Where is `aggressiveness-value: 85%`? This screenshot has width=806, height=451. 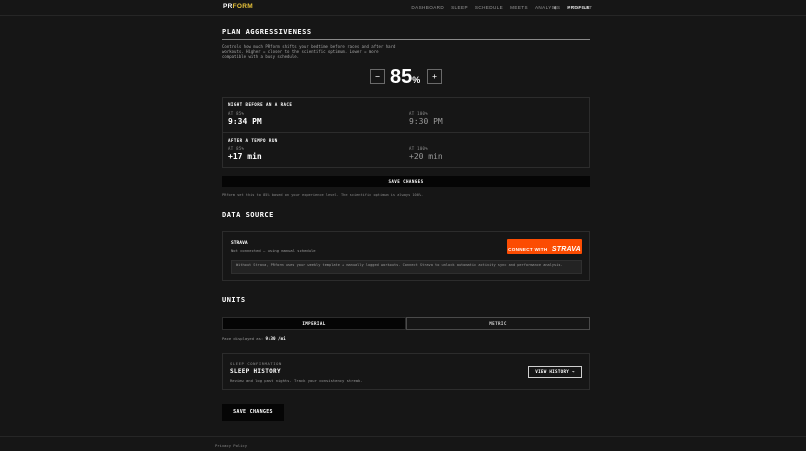
aggressiveness-value: 85% is located at coordinates (405, 77).